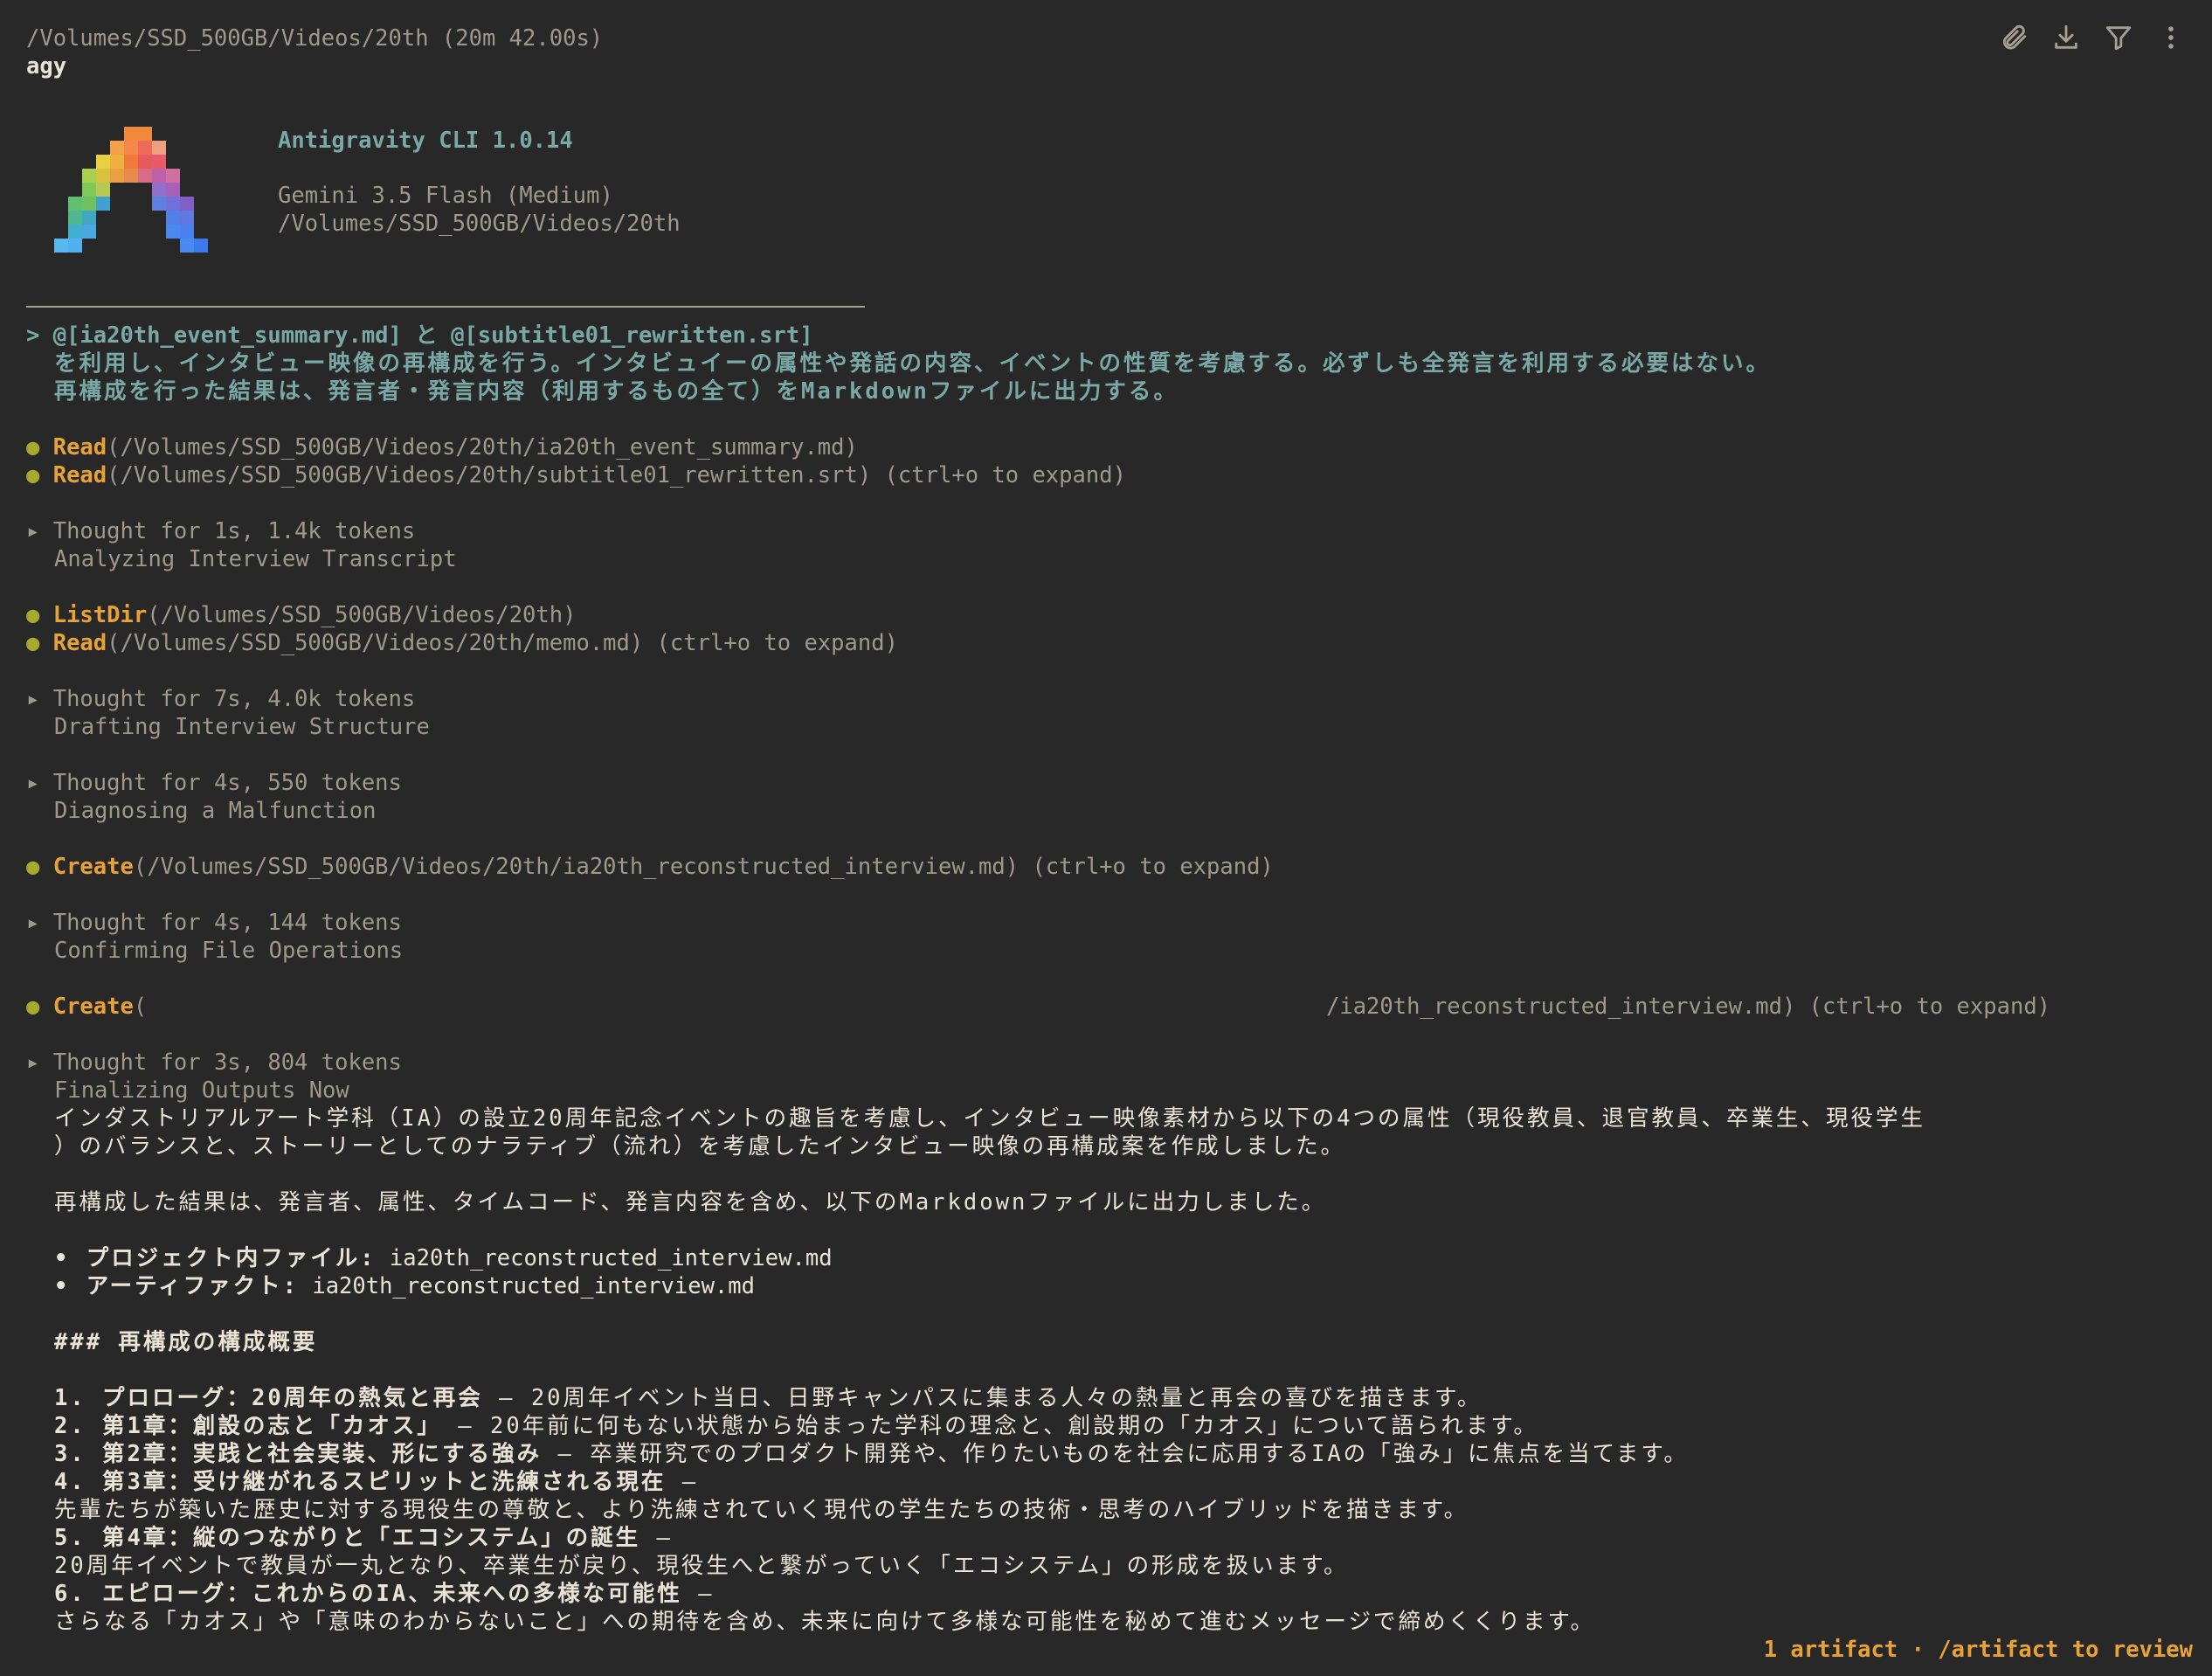 The width and height of the screenshot is (2212, 1676). Describe the element at coordinates (46, 66) in the screenshot. I see `session-title: agy` at that location.